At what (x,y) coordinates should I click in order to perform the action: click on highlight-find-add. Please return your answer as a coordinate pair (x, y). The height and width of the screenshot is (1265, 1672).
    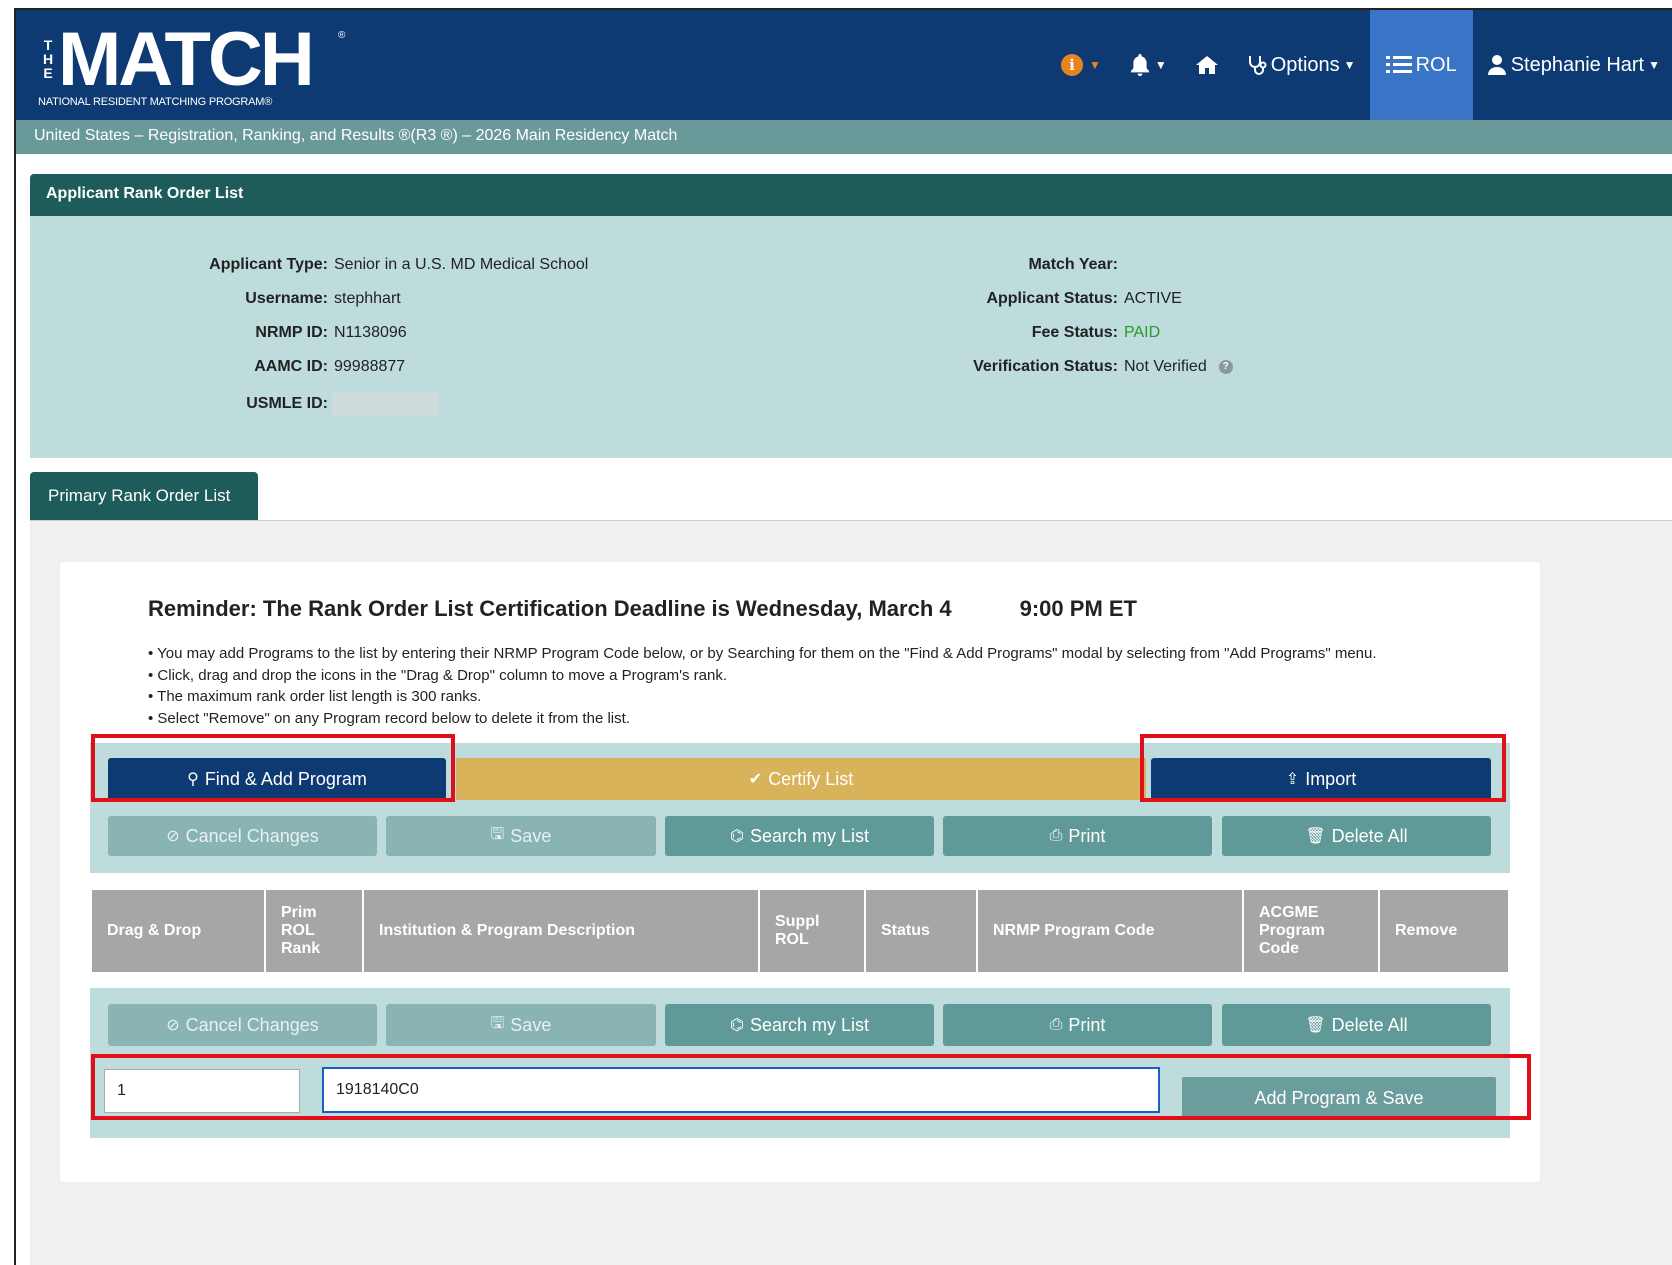
    Looking at the image, I should click on (273, 768).